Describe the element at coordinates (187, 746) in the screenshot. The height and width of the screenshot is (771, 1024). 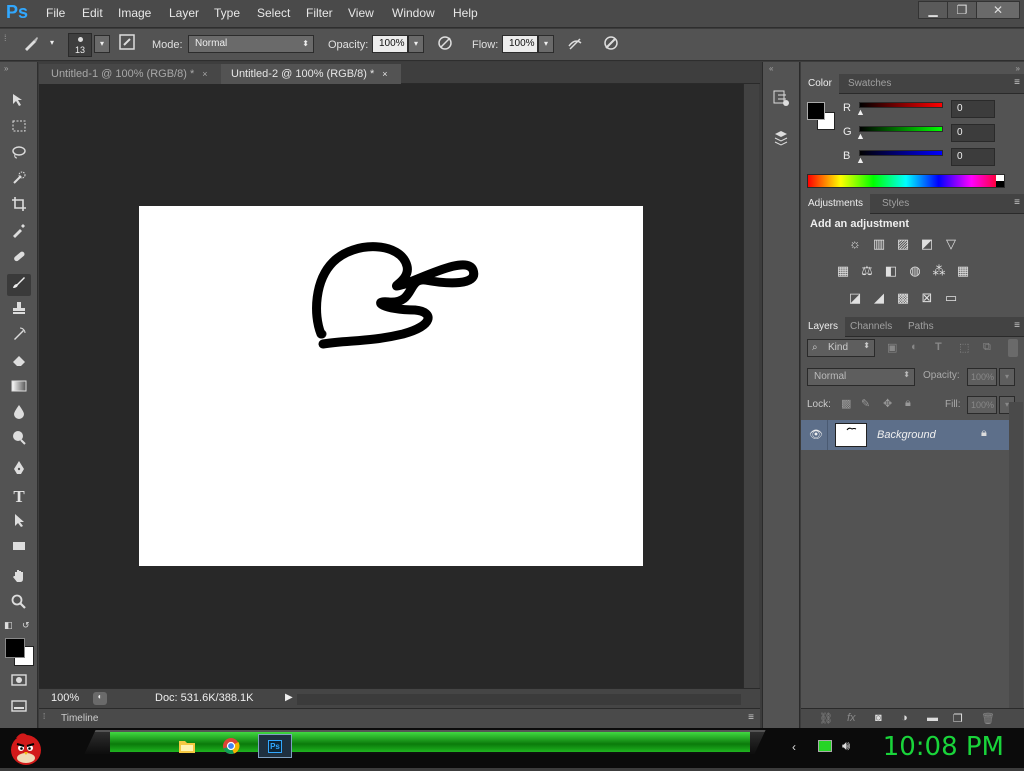
I see `explorer-folder-icon` at that location.